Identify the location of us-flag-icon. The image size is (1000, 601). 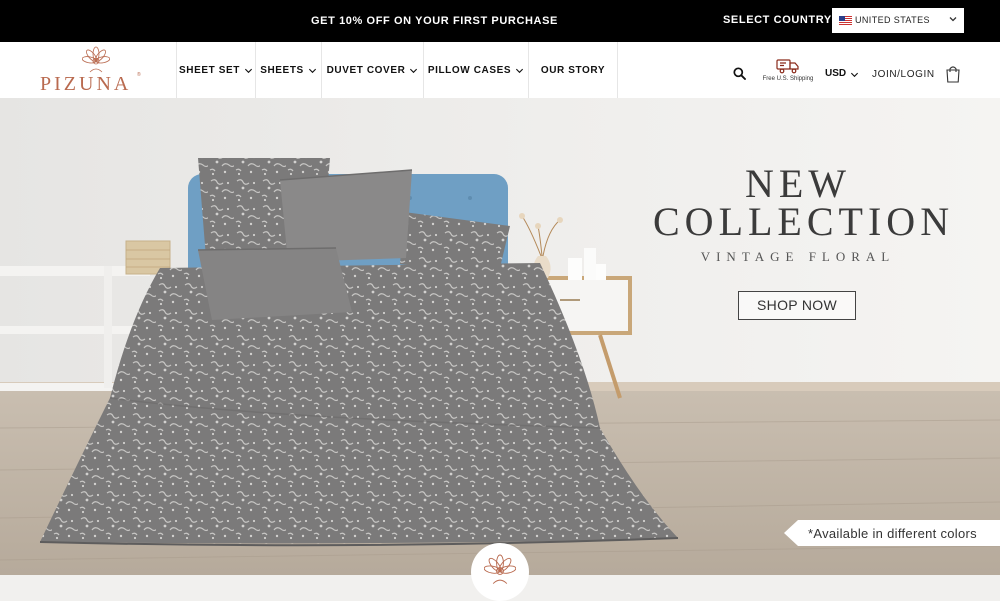
(845, 20).